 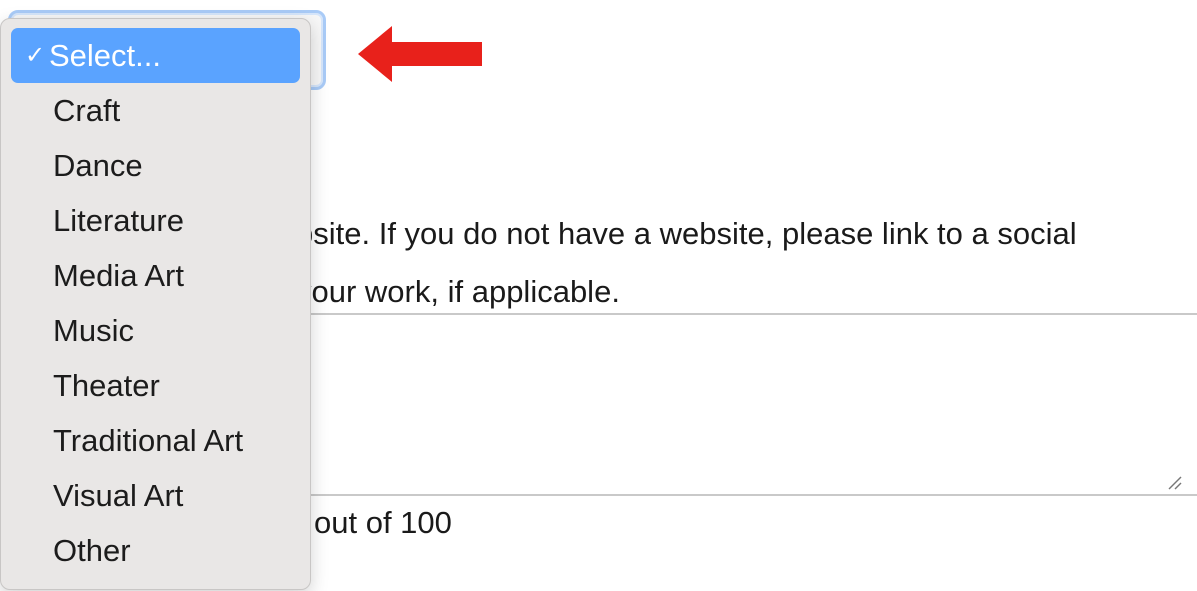 What do you see at coordinates (98, 165) in the screenshot?
I see `dropdown-option-label: Dance` at bounding box center [98, 165].